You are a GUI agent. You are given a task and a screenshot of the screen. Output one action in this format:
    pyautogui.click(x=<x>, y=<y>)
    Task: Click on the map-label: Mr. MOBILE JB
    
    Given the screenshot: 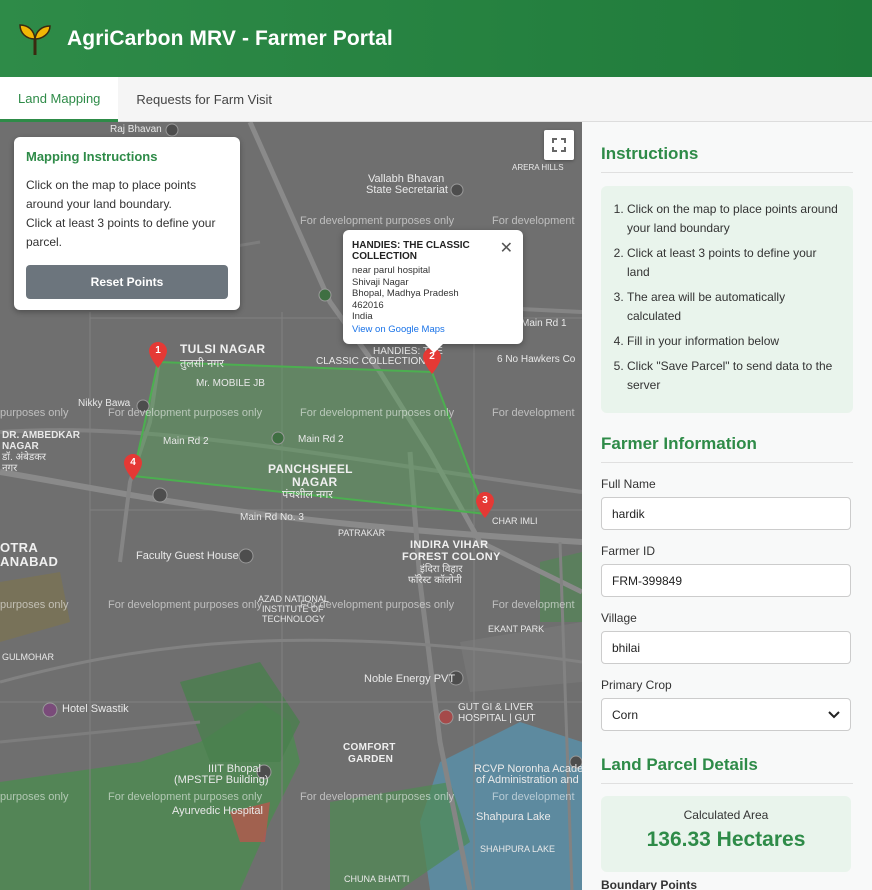 What is the action you would take?
    pyautogui.click(x=230, y=383)
    